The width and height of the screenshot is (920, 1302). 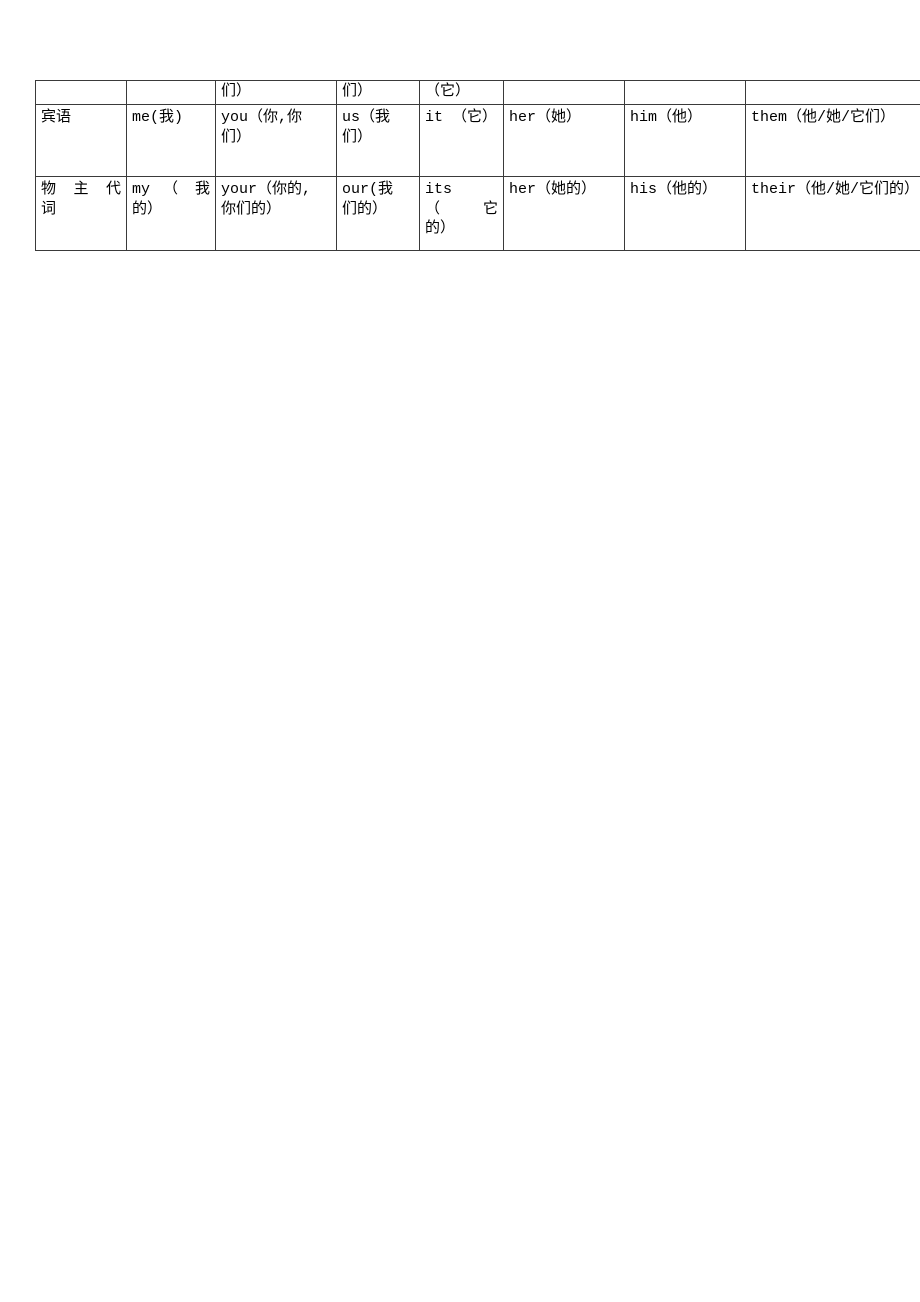 I want to click on cell-object-him: him（他）, so click(x=685, y=140).